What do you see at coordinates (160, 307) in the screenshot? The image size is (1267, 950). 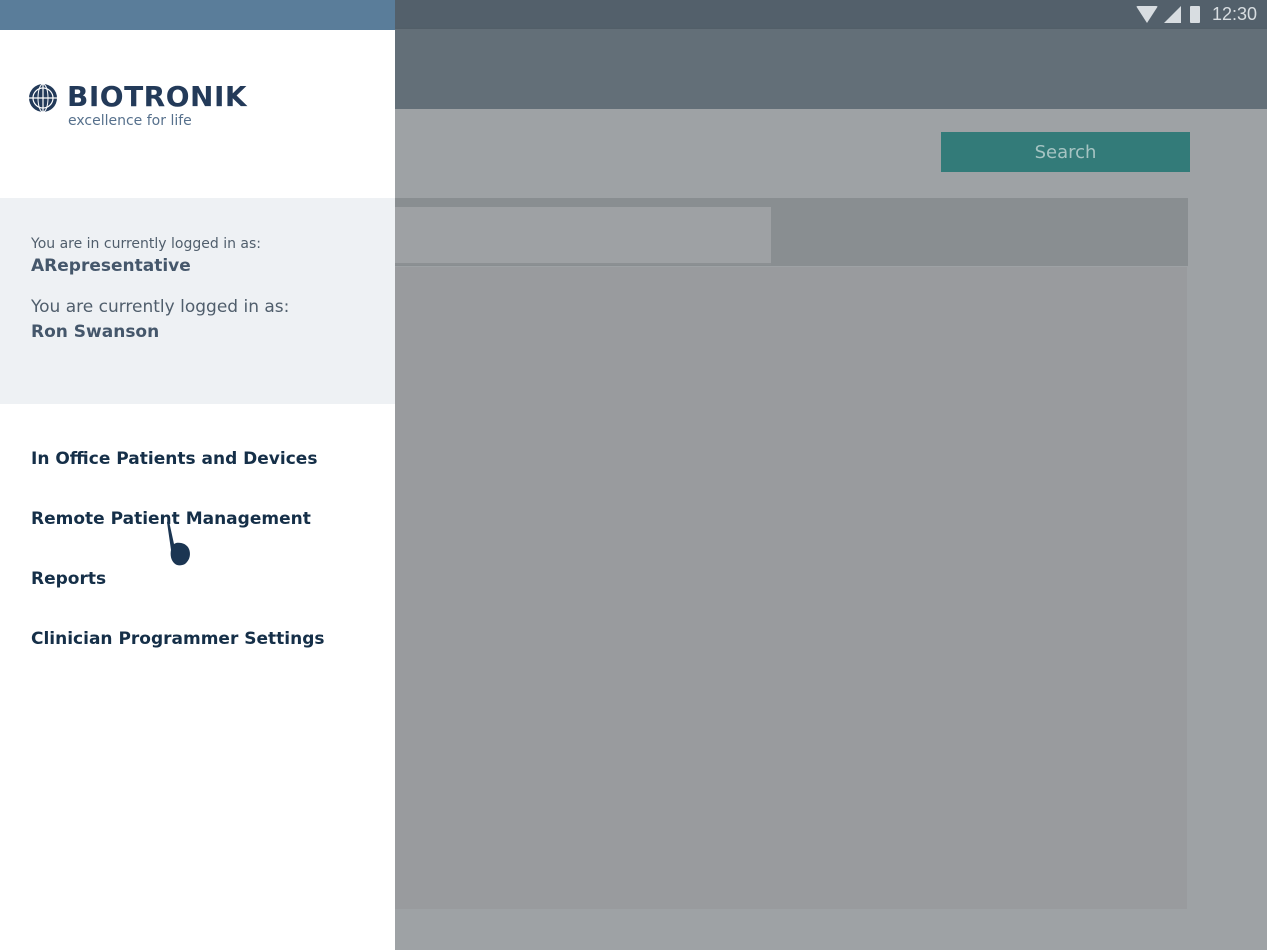 I see `user-label: You are currently logged in as:` at bounding box center [160, 307].